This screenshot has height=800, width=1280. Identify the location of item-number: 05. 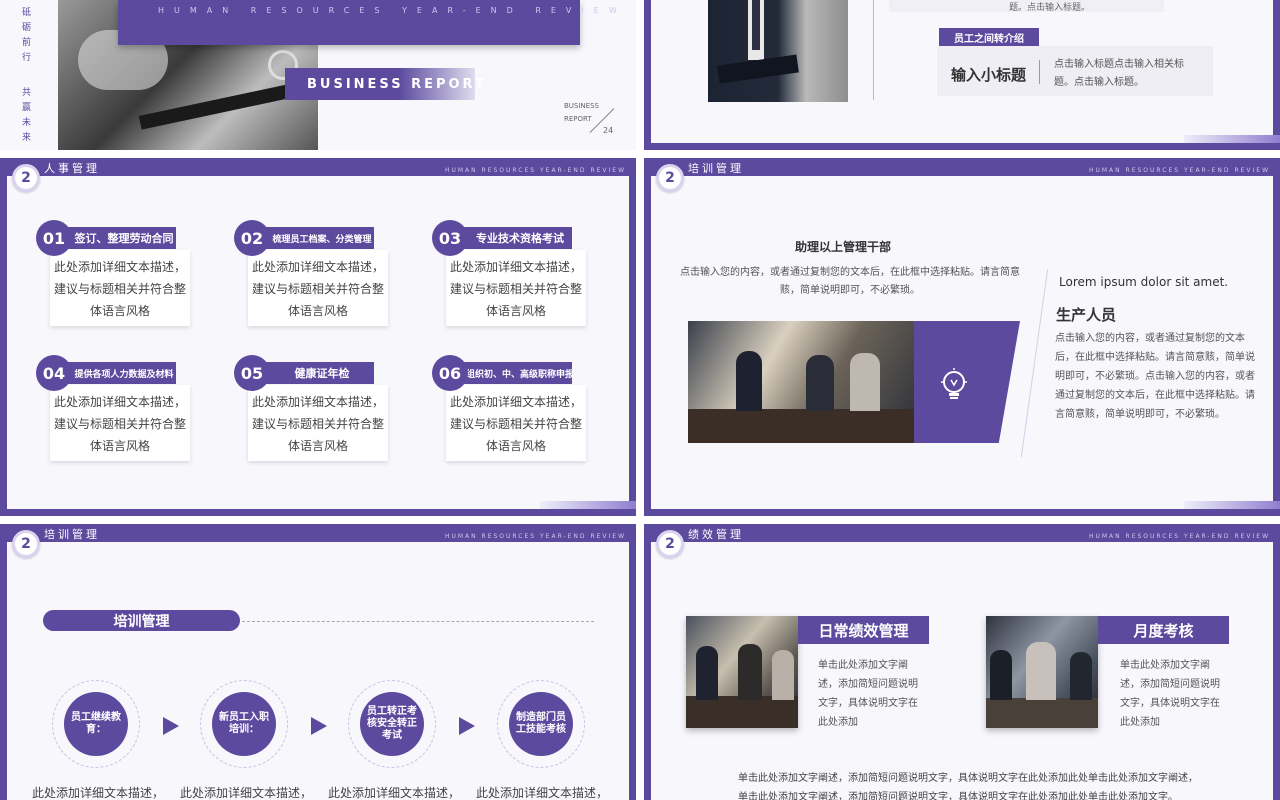
(252, 373).